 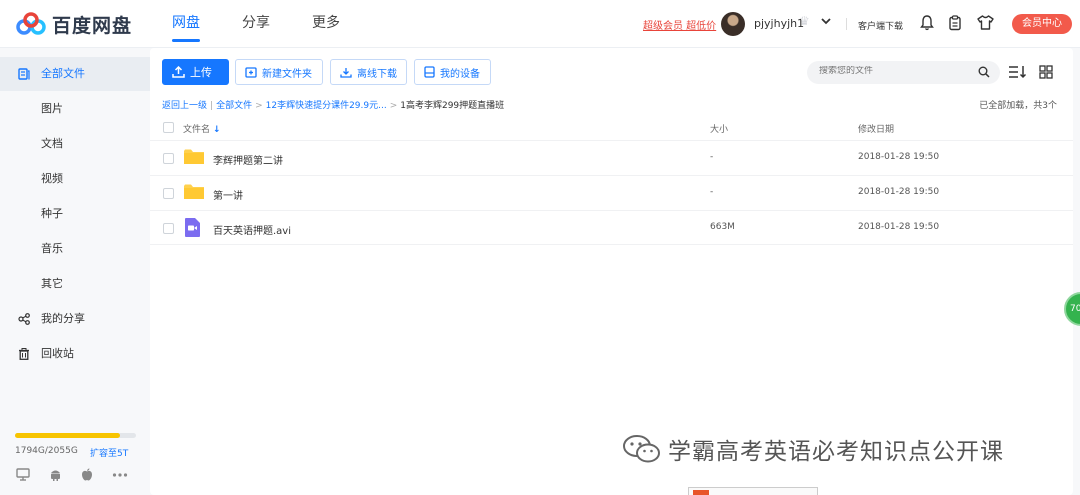 What do you see at coordinates (1042, 24) in the screenshot?
I see `vip-center-button: 会员中心` at bounding box center [1042, 24].